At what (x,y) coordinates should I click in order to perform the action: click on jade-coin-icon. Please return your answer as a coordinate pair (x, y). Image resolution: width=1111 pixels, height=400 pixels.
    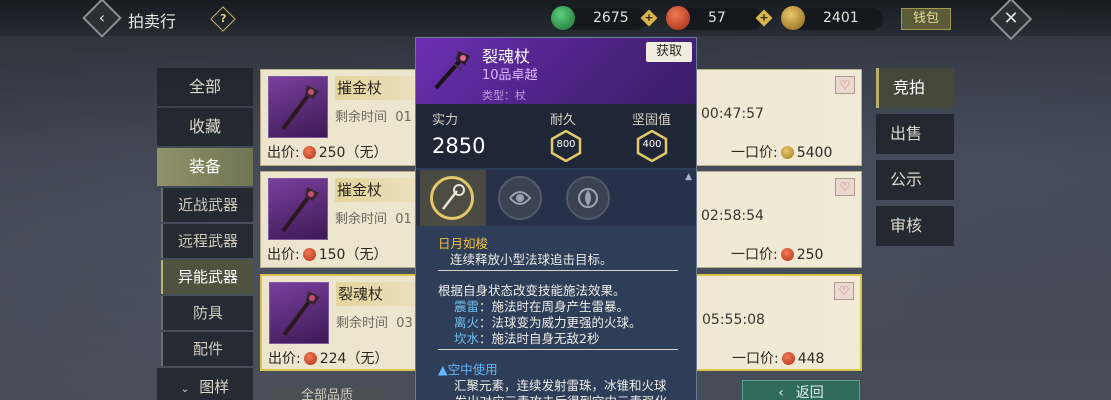
    Looking at the image, I should click on (563, 18).